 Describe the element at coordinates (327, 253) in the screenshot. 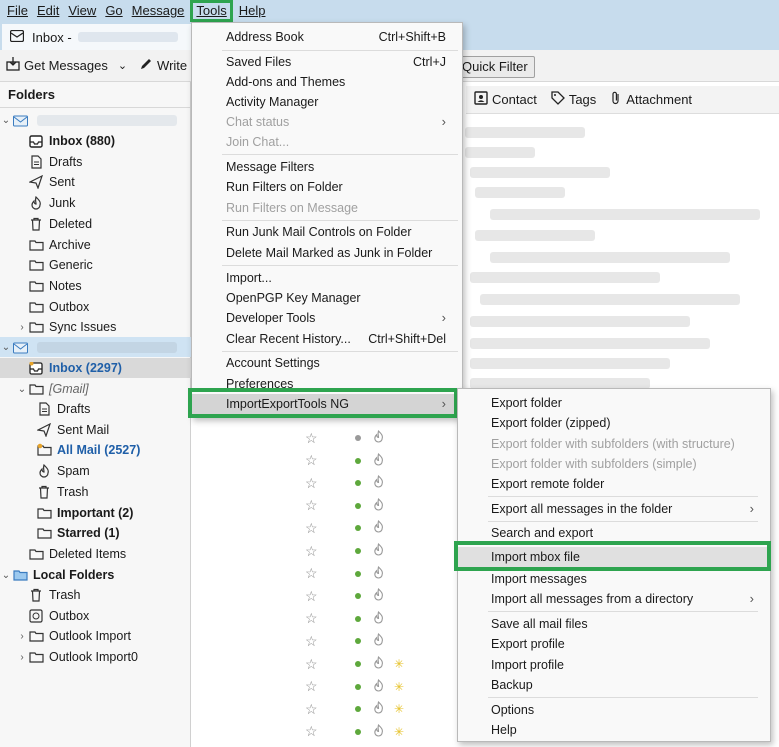

I see `menu-delete-junk: Delete Mail Marked as Junk in Folder` at that location.